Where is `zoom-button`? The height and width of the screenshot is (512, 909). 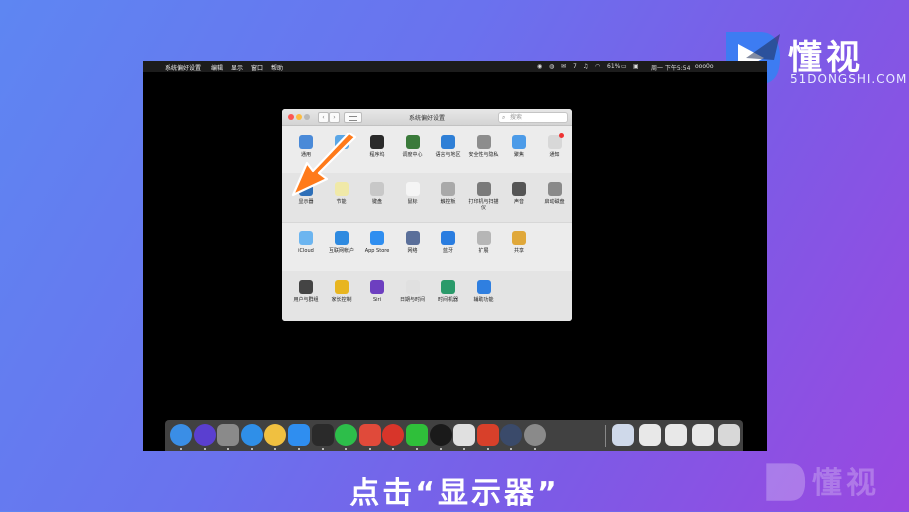 zoom-button is located at coordinates (307, 117).